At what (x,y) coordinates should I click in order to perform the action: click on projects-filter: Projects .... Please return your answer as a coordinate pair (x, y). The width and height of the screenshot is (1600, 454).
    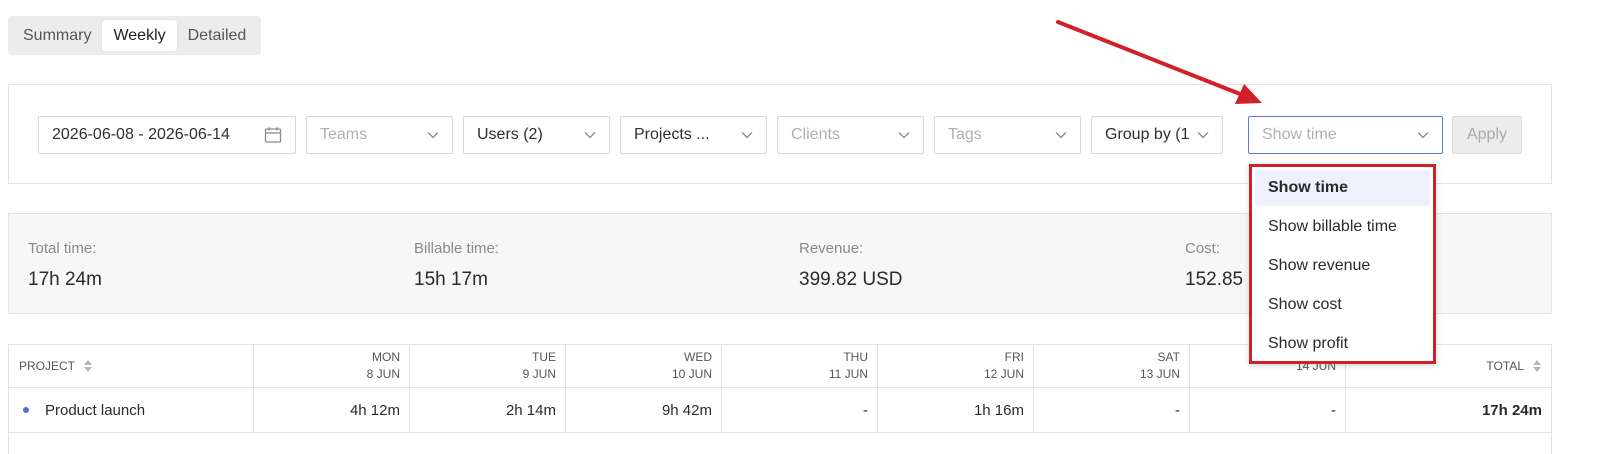
    Looking at the image, I should click on (693, 135).